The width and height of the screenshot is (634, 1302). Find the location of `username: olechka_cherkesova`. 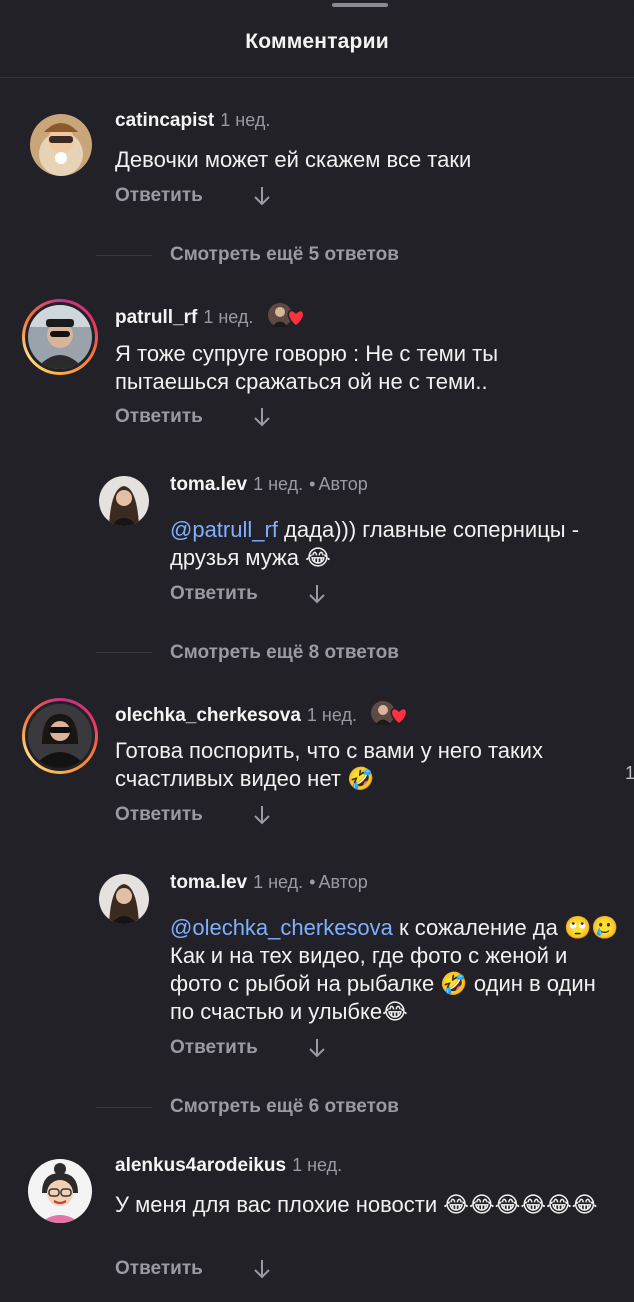

username: olechka_cherkesova is located at coordinates (208, 715).